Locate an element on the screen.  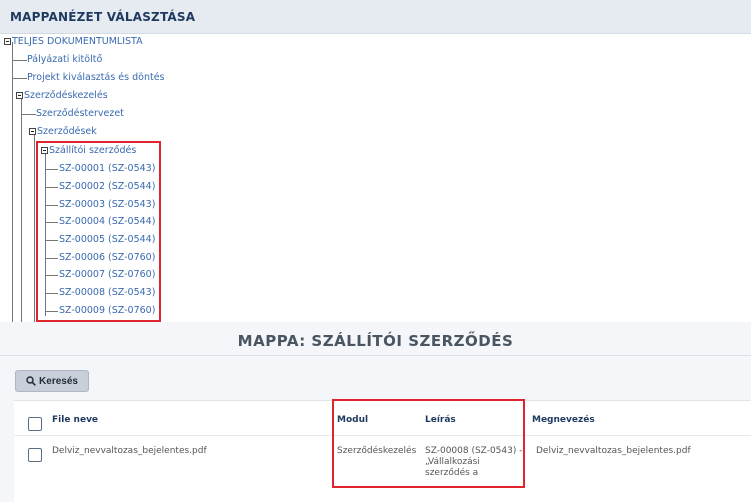
search-icon is located at coordinates (31, 381).